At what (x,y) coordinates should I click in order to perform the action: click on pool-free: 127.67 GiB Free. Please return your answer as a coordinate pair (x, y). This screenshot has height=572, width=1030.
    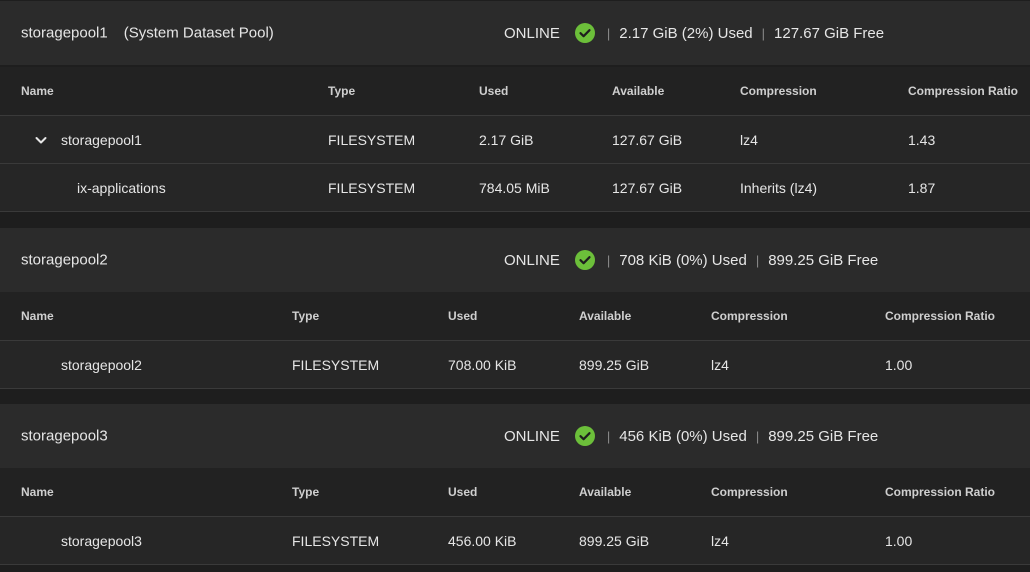
    Looking at the image, I should click on (829, 33).